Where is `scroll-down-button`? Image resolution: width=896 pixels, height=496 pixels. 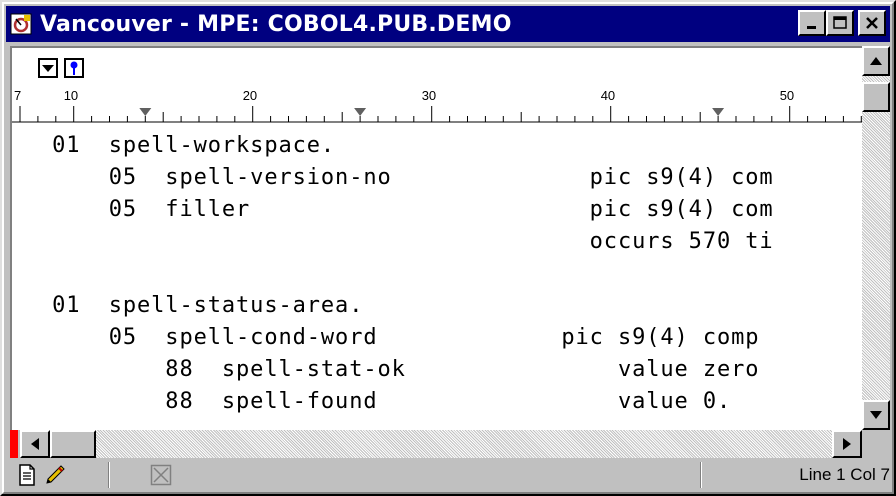 scroll-down-button is located at coordinates (876, 415).